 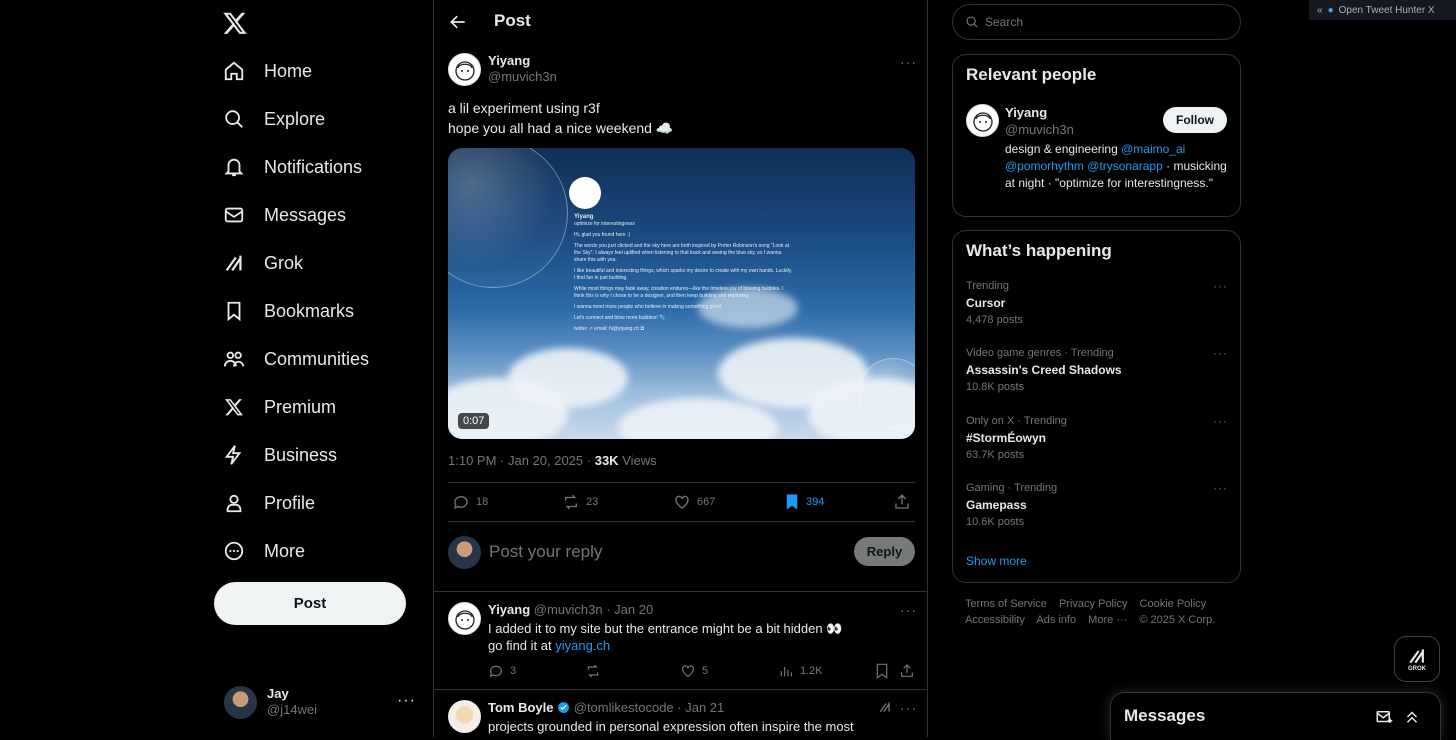 What do you see at coordinates (235, 23) in the screenshot?
I see `x-logo-icon` at bounding box center [235, 23].